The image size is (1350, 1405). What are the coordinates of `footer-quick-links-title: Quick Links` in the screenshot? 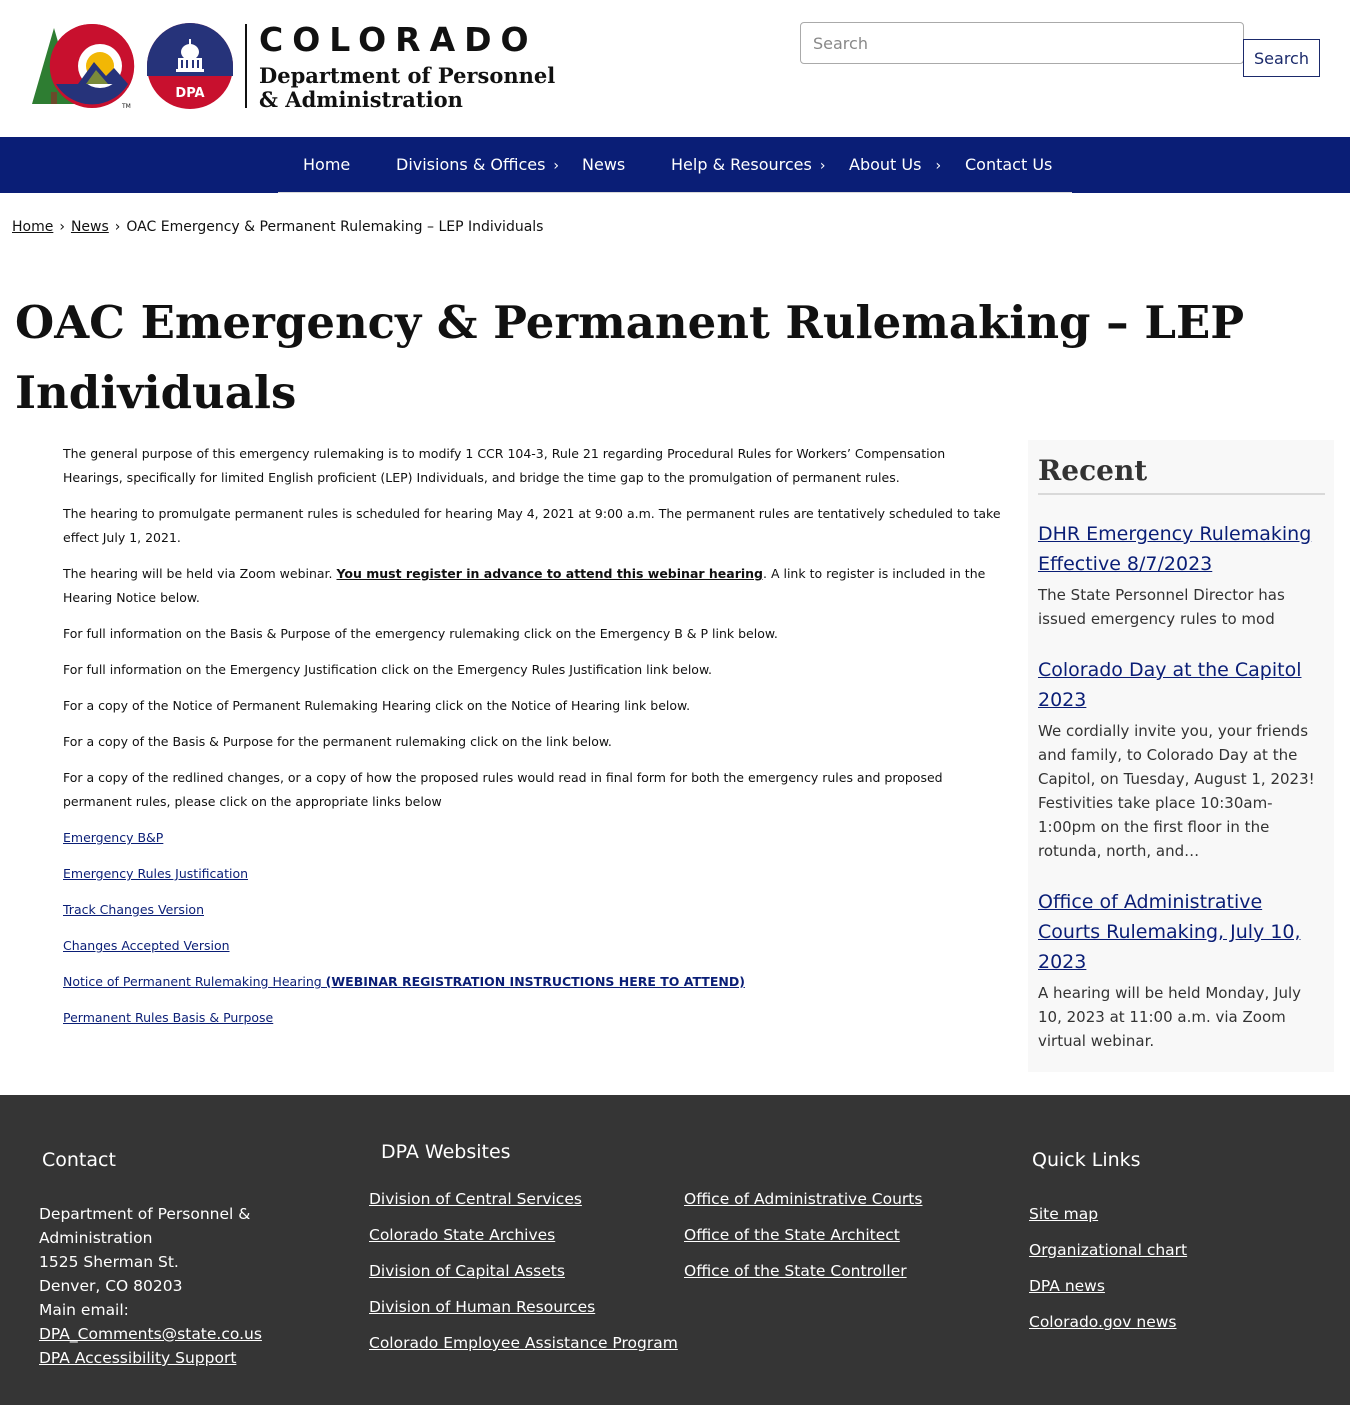 It's located at (1086, 1160).